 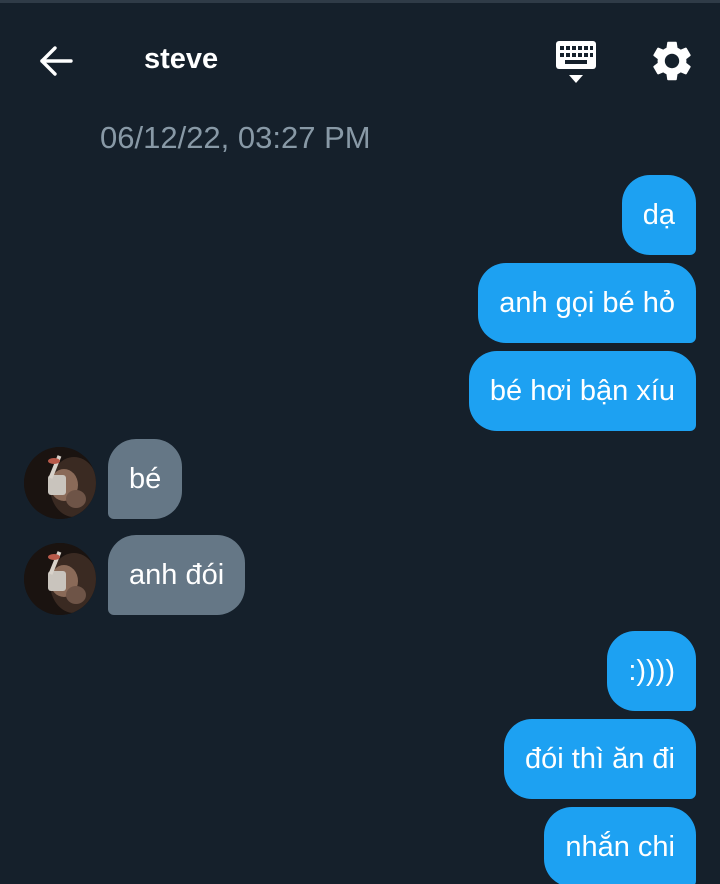 What do you see at coordinates (658, 215) in the screenshot?
I see `message-bubble-outgoing: dạ` at bounding box center [658, 215].